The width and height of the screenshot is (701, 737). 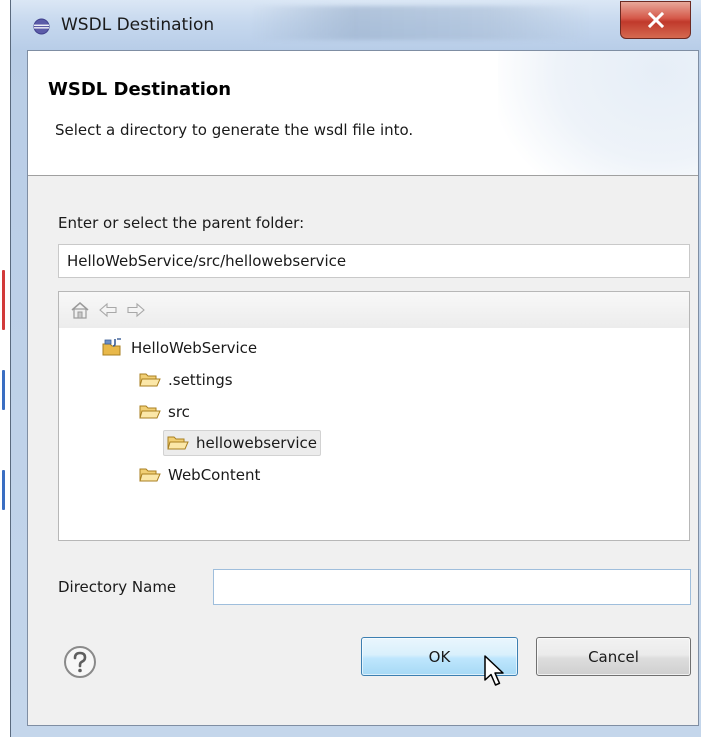 What do you see at coordinates (108, 310) in the screenshot?
I see `back-arrow-icon` at bounding box center [108, 310].